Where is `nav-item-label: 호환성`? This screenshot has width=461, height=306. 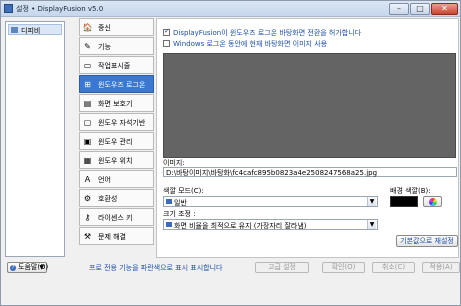
nav-item-label: 호환성 is located at coordinates (108, 199).